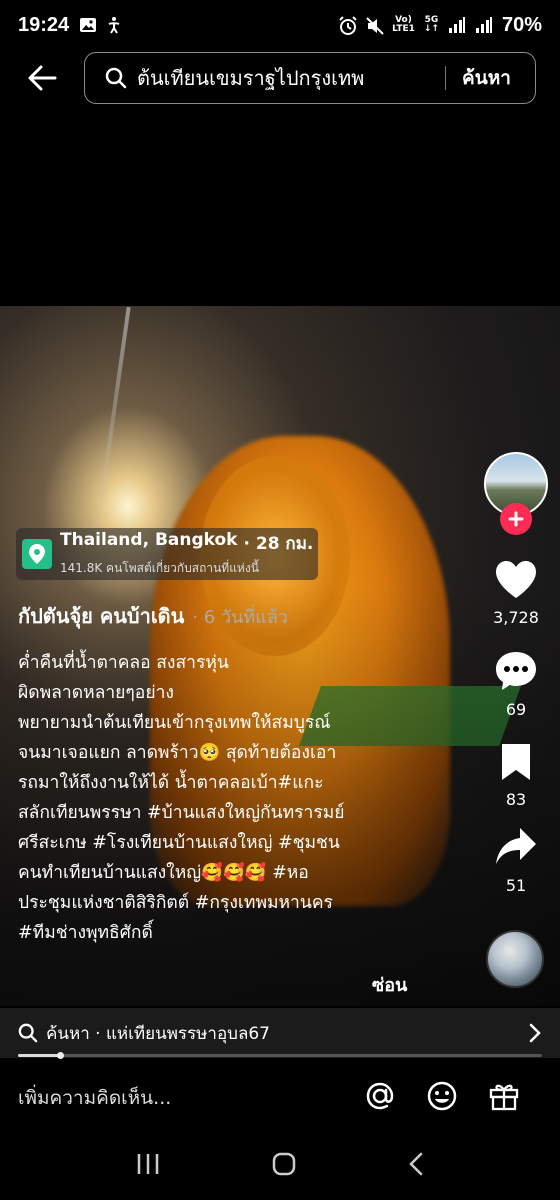 This screenshot has width=560, height=1200. I want to click on gallery-icon, so click(88, 25).